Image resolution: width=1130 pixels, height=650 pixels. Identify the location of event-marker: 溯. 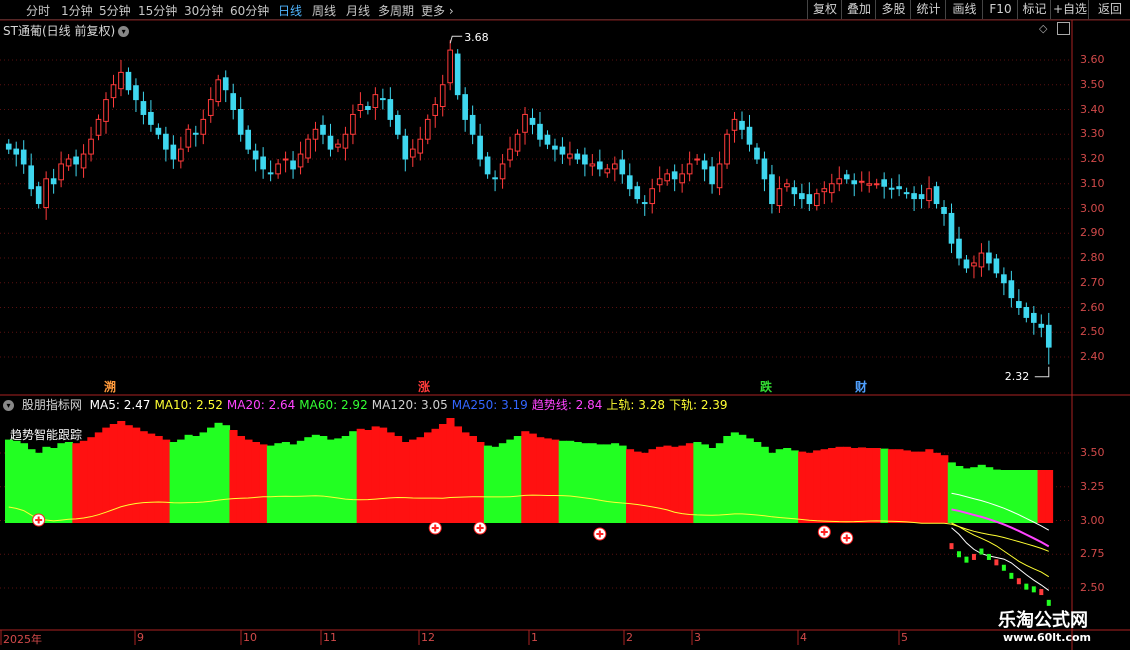
(110, 386).